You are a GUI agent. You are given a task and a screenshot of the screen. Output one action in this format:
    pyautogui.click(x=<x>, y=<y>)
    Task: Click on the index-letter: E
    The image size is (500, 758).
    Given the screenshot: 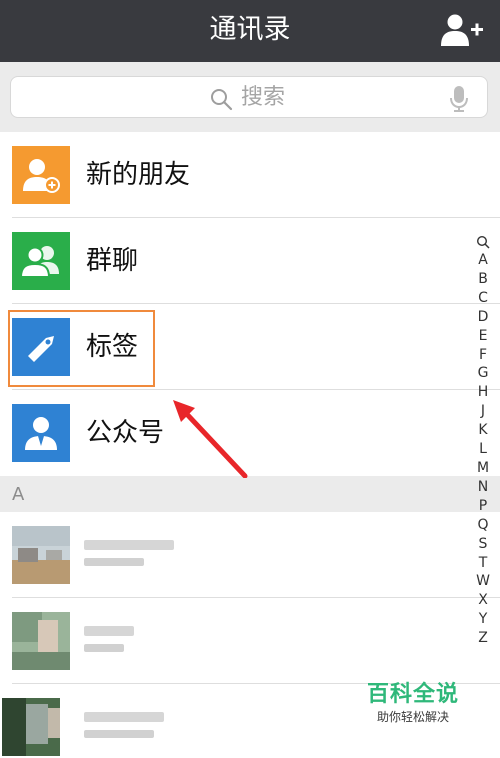 What is the action you would take?
    pyautogui.click(x=483, y=336)
    